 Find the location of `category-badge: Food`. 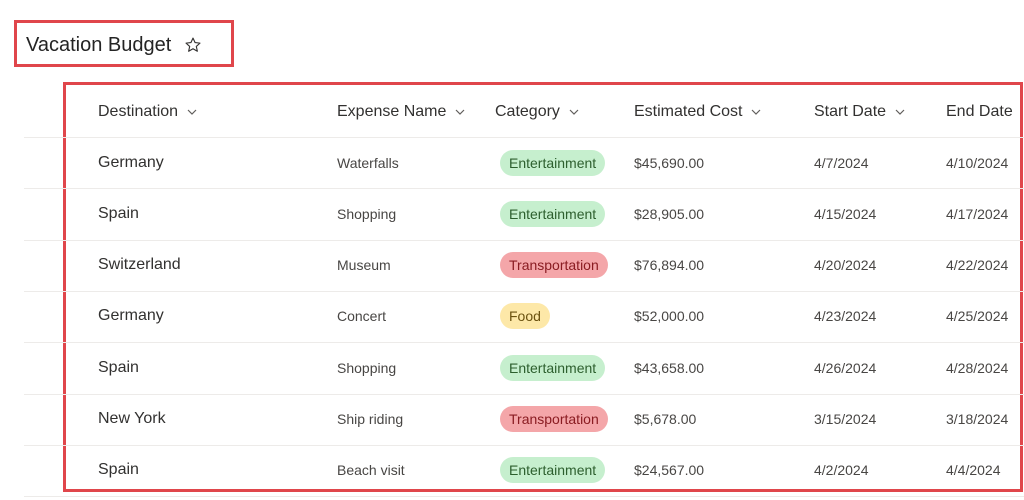

category-badge: Food is located at coordinates (525, 316).